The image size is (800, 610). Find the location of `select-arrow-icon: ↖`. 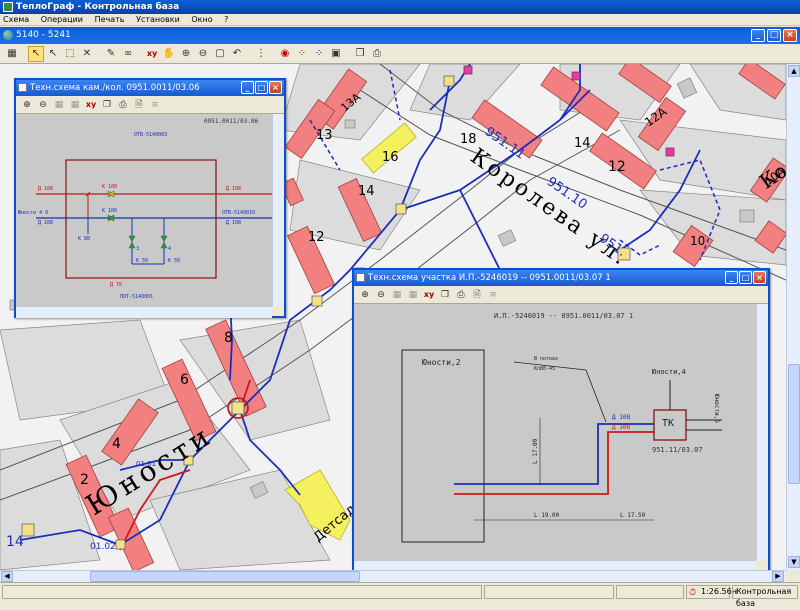

select-arrow-icon: ↖ is located at coordinates (36, 53).